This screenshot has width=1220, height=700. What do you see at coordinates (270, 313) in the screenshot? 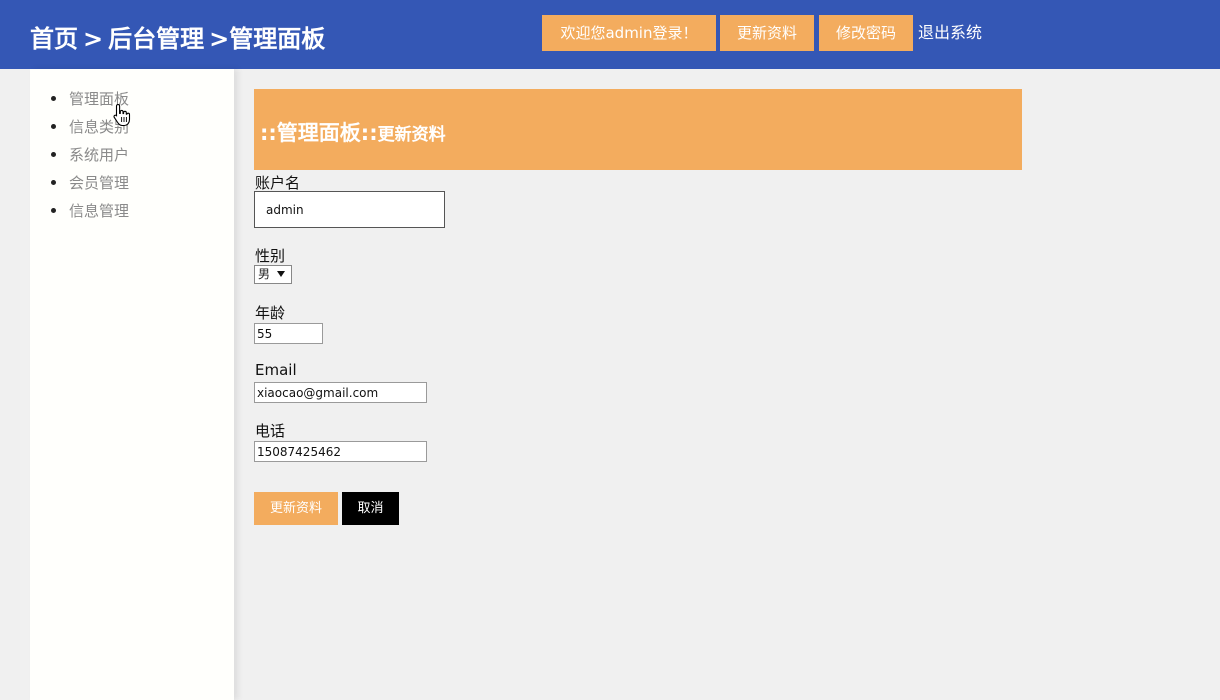
I see `age-label: 年龄` at bounding box center [270, 313].